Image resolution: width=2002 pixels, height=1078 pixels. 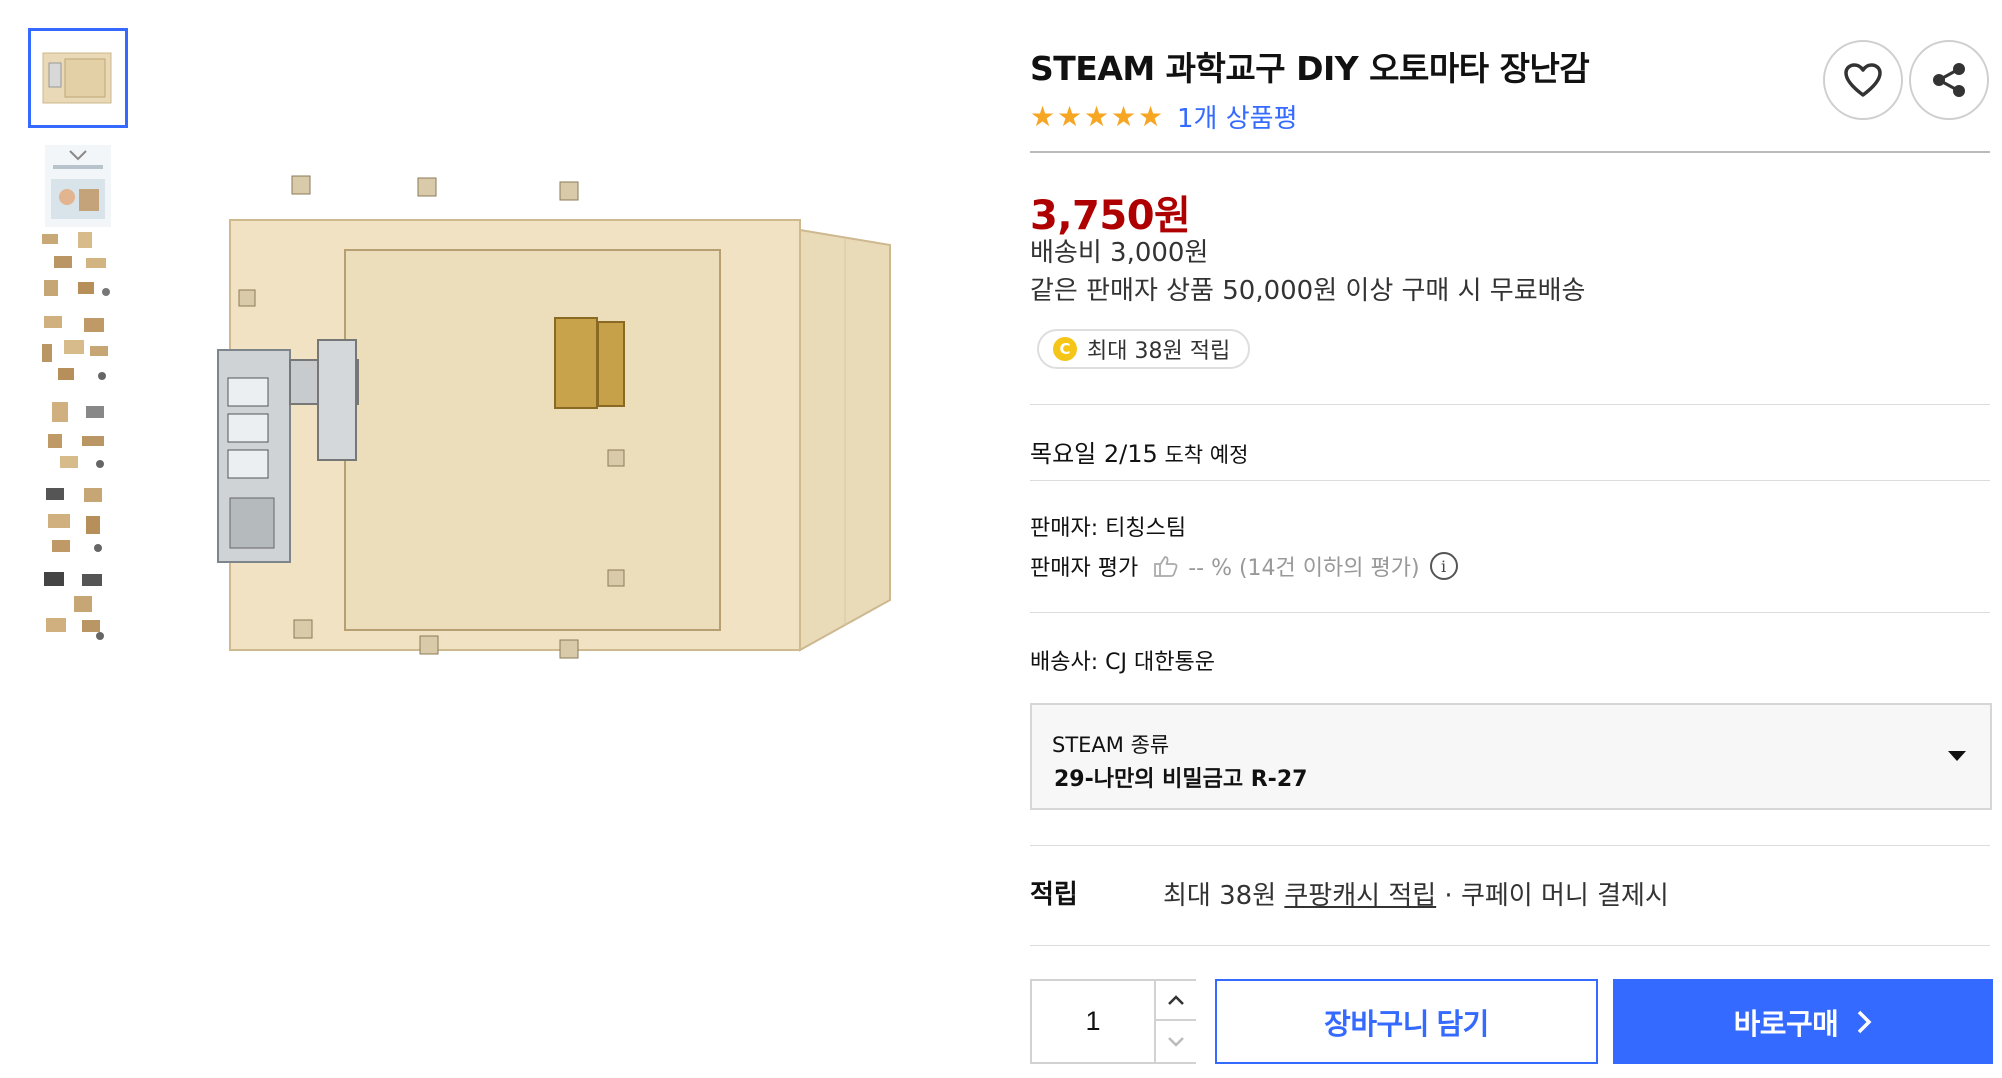 I want to click on caret-down-icon, so click(x=1957, y=756).